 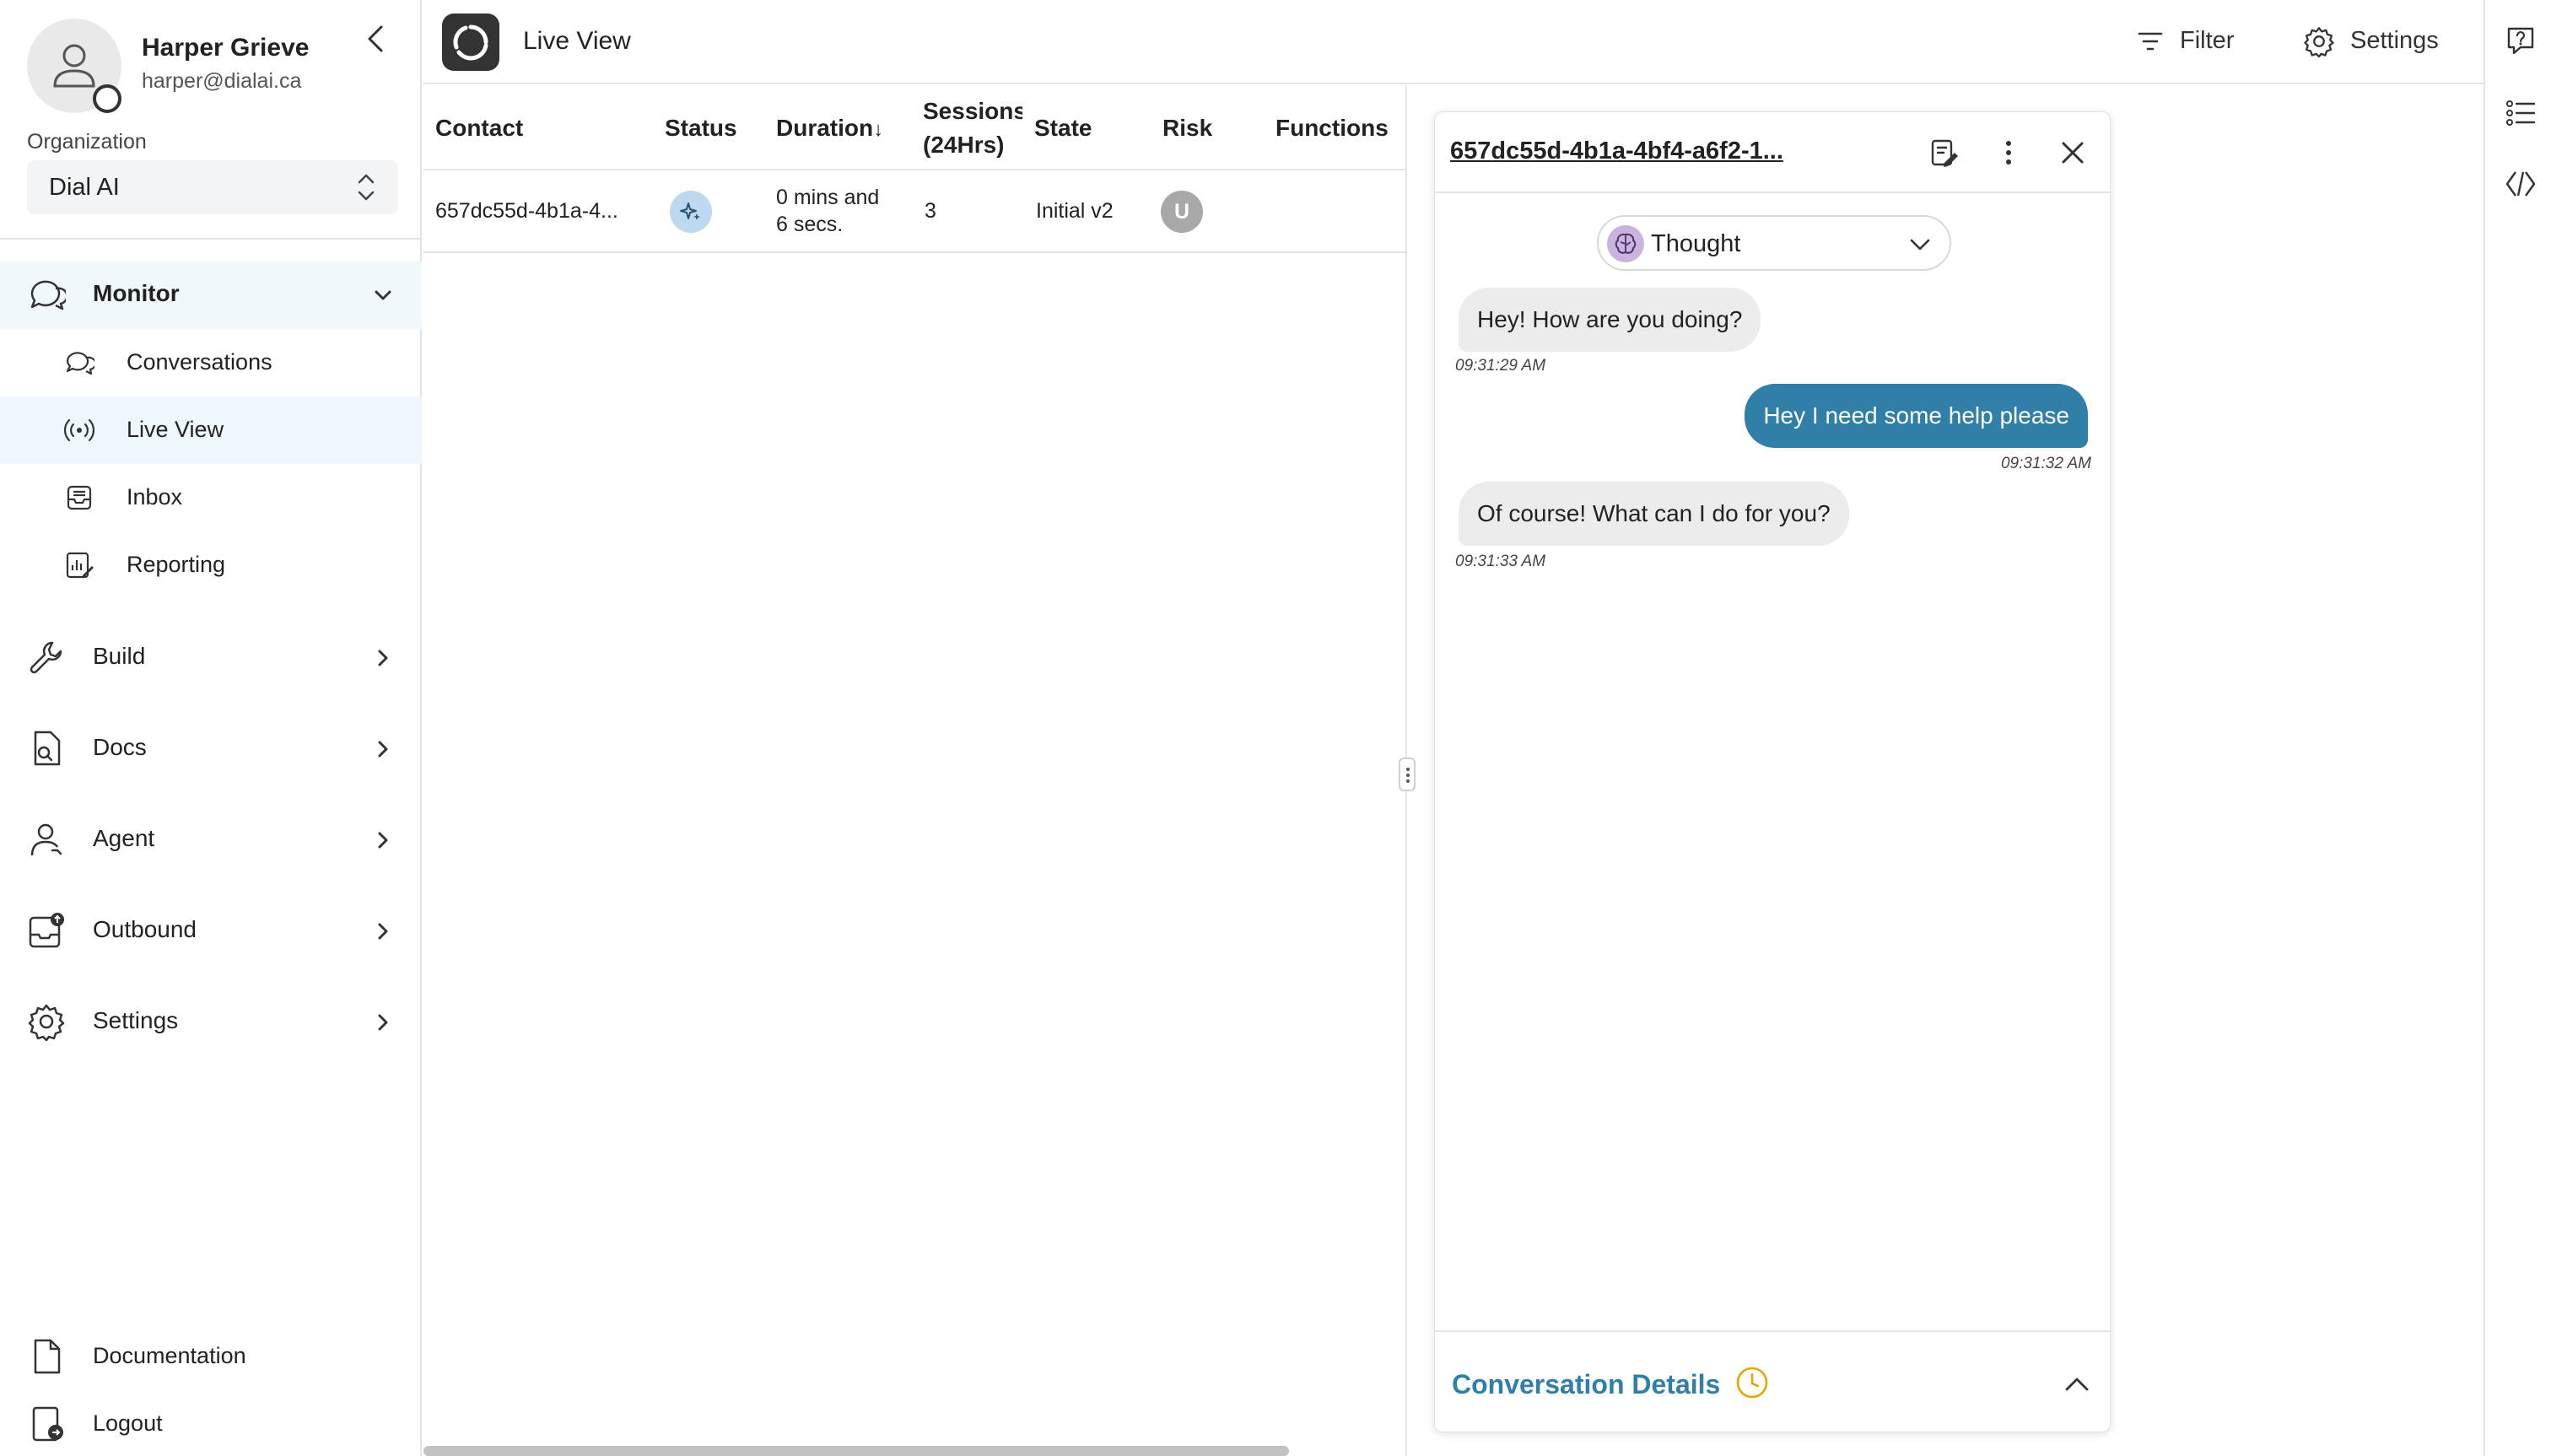 What do you see at coordinates (2045, 464) in the screenshot?
I see `message-timestamp: 09:31:32 AM` at bounding box center [2045, 464].